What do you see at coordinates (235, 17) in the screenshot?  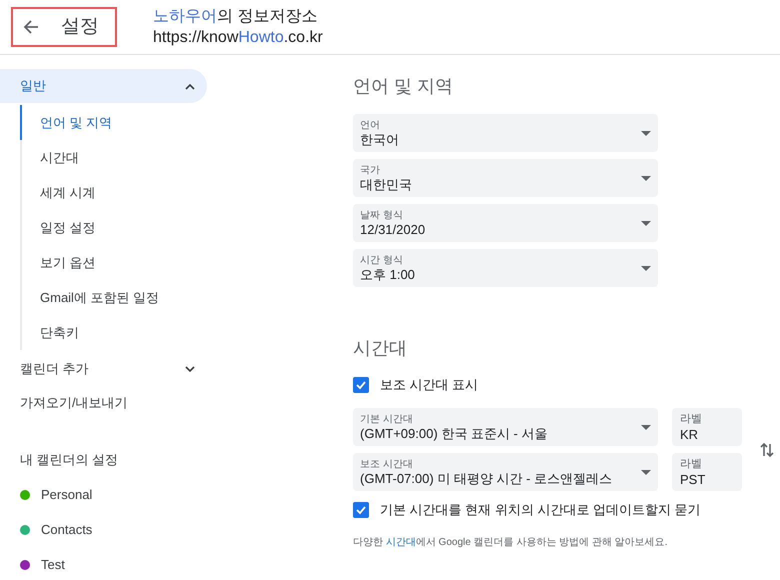 I see `site-name: 노하우어 의 정보저장소` at bounding box center [235, 17].